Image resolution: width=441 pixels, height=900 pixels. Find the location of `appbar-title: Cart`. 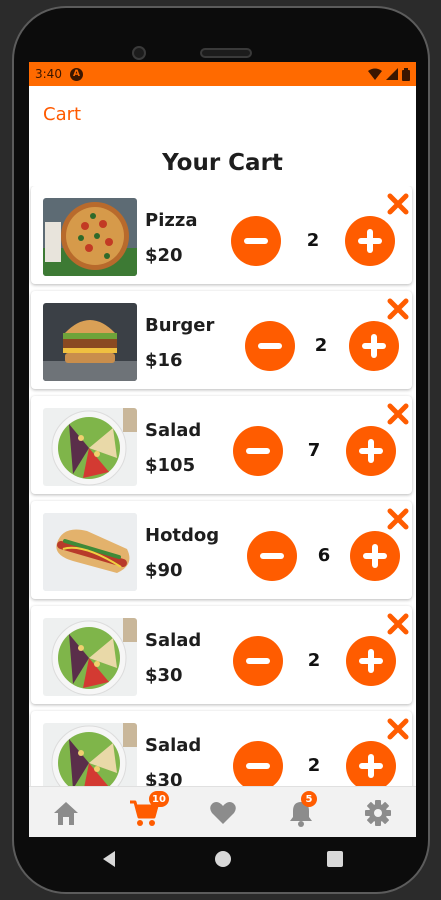

appbar-title: Cart is located at coordinates (62, 114).